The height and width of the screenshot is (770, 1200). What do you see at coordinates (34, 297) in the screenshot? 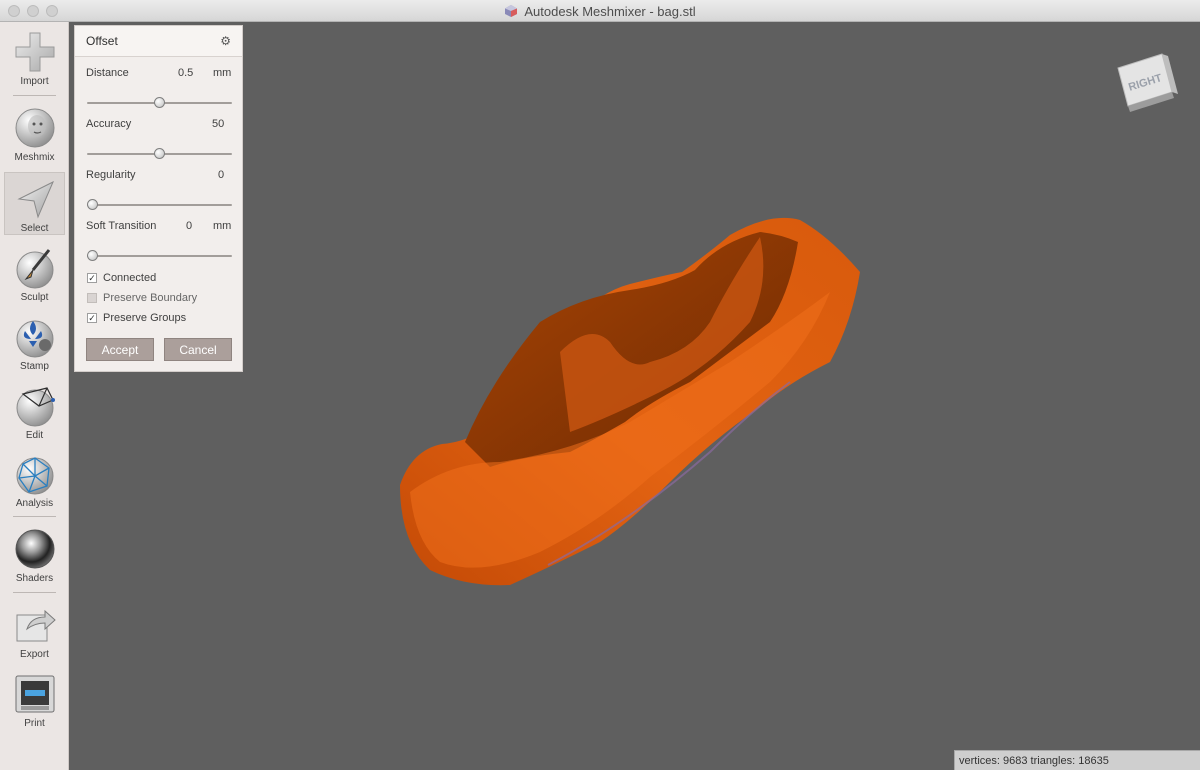
I see `toolbar-sculpt-label: Sculpt` at bounding box center [34, 297].